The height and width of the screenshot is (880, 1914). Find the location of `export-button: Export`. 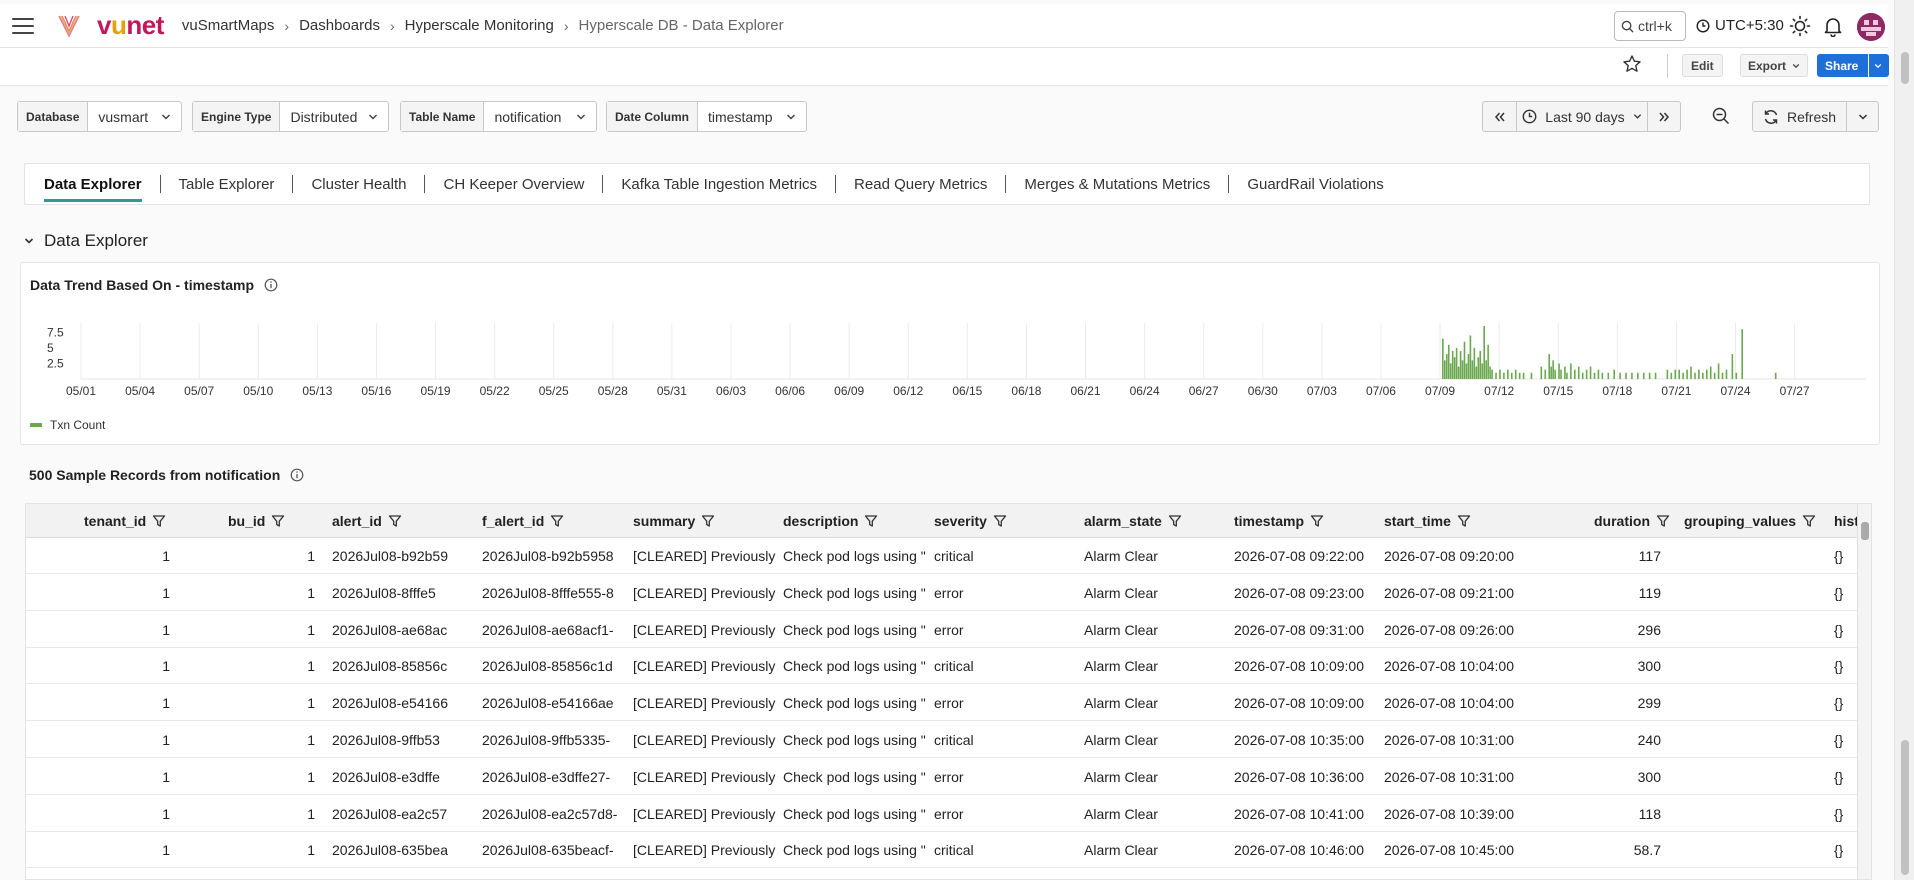

export-button: Export is located at coordinates (1774, 65).